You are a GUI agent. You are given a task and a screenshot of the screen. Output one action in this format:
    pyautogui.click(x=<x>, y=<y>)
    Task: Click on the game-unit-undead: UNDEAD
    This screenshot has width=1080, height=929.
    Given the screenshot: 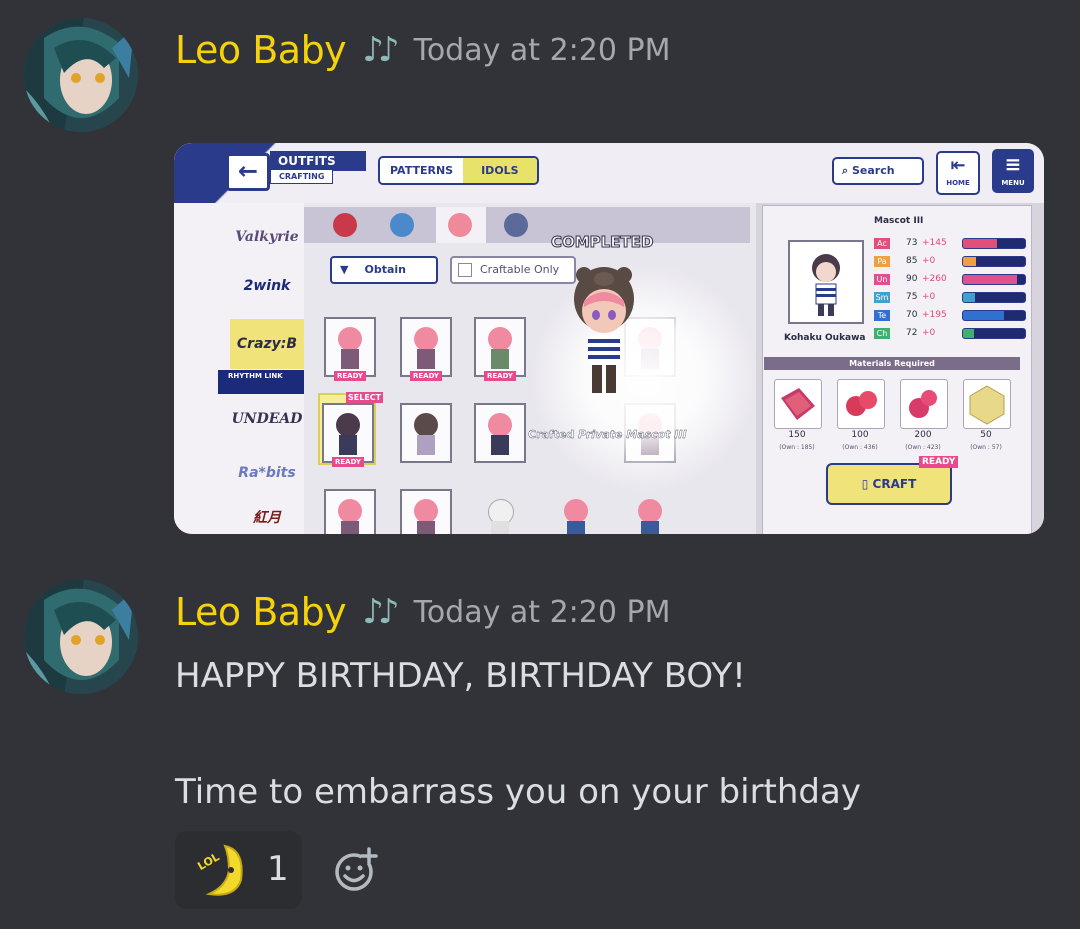 What is the action you would take?
    pyautogui.click(x=267, y=419)
    